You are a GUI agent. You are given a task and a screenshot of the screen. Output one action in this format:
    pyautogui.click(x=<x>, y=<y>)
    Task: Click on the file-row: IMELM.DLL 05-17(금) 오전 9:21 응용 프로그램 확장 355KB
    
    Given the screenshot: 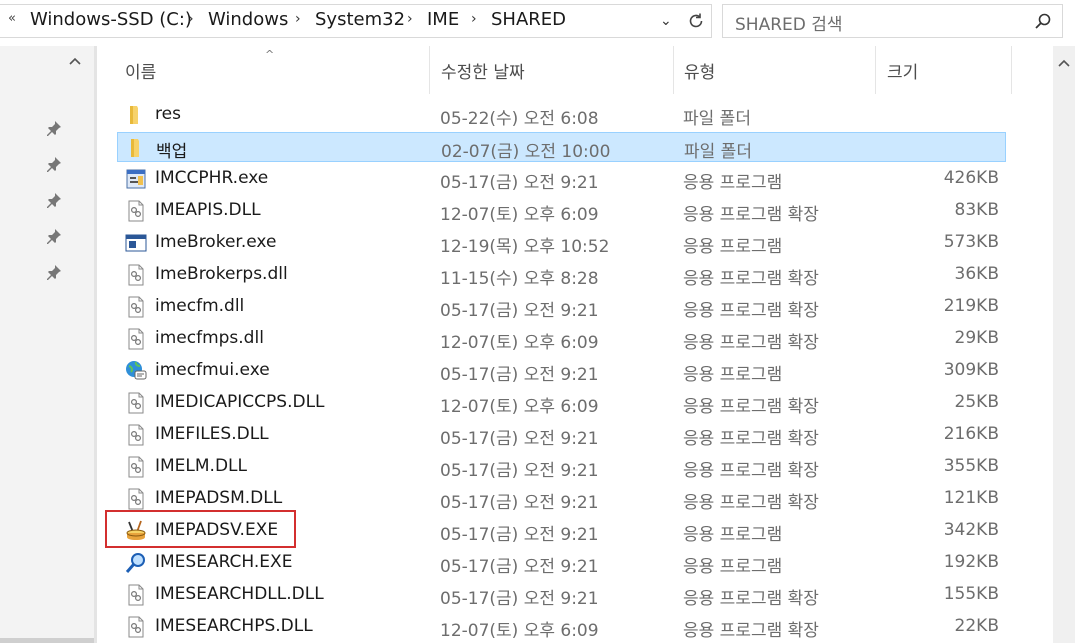 What is the action you would take?
    pyautogui.click(x=561, y=467)
    